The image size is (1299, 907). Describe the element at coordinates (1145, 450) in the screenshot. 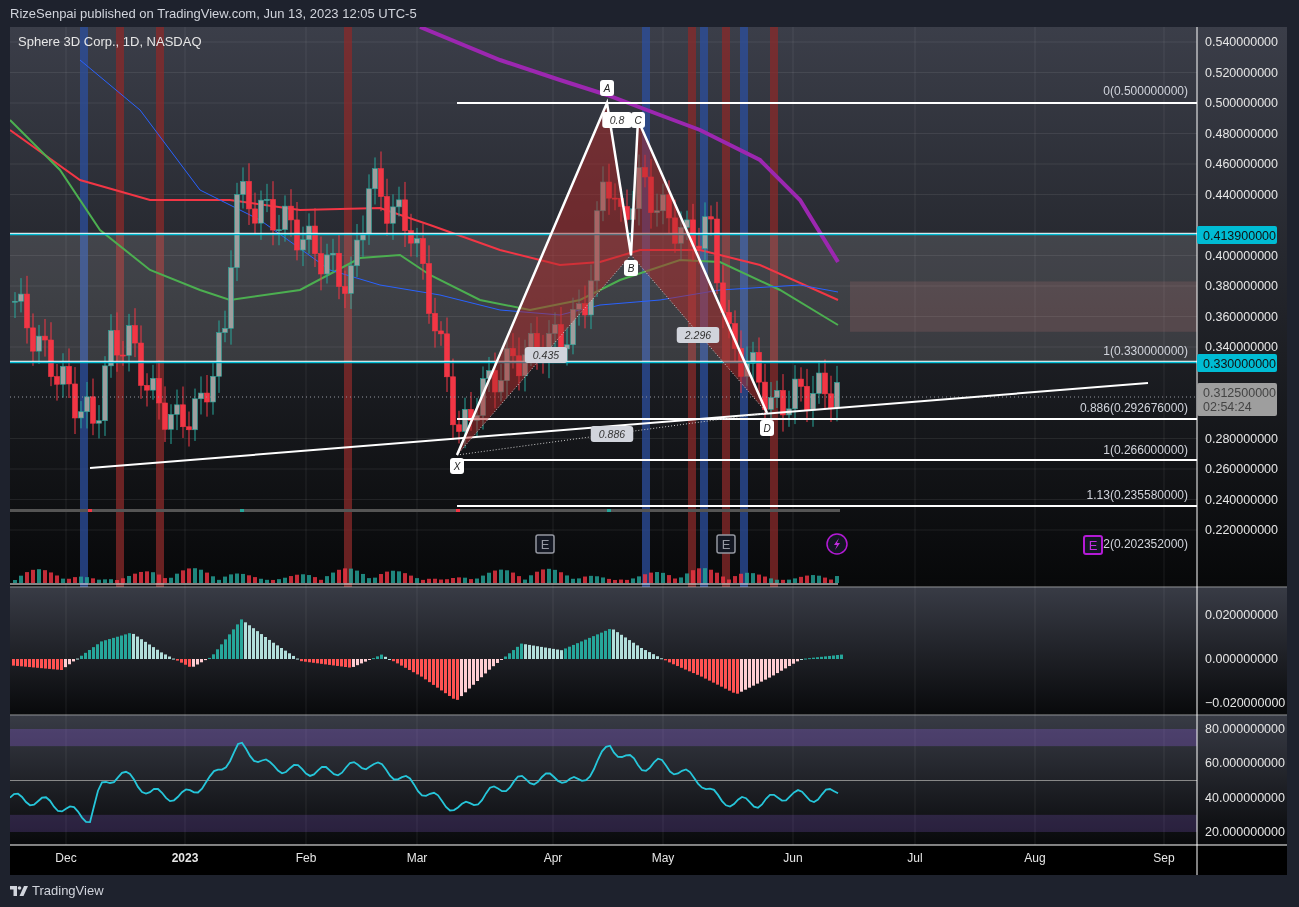

I see `fib-level-label: 1(0.266000000)` at that location.